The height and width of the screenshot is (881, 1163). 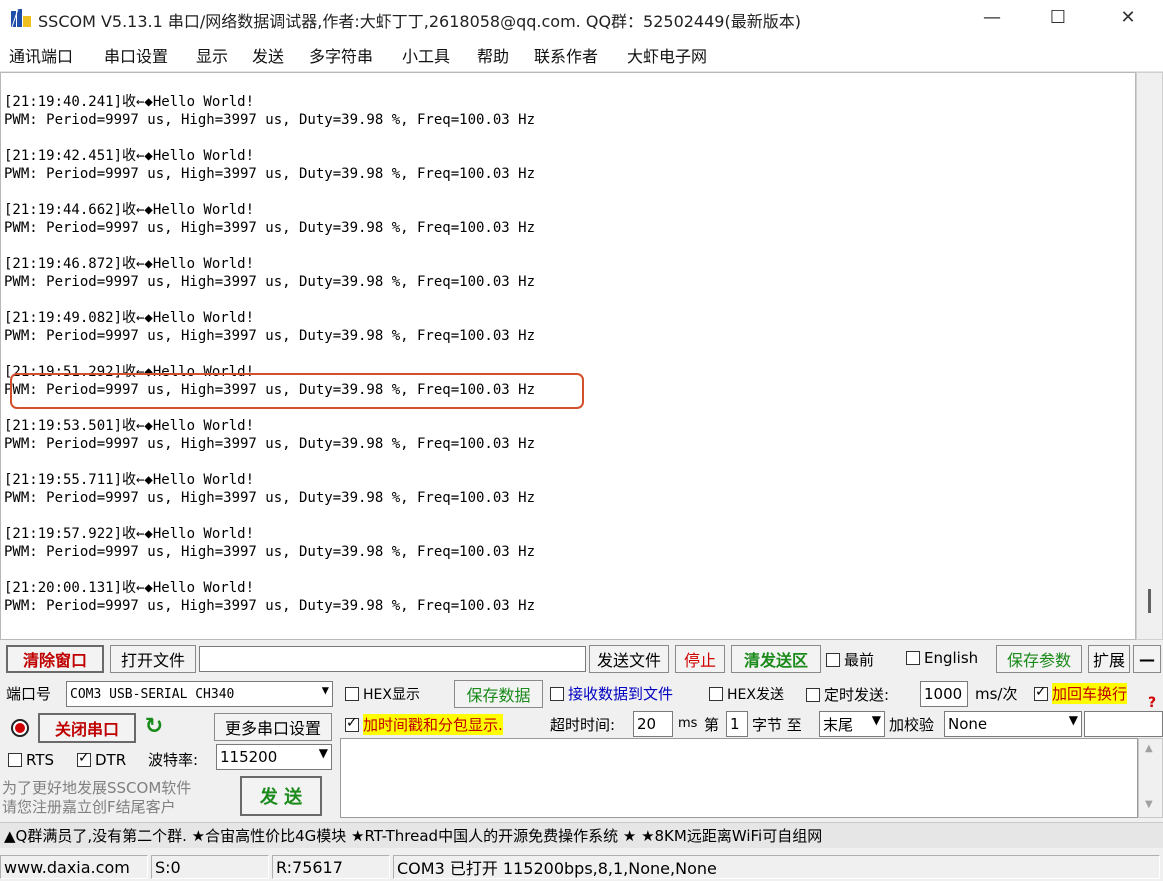 What do you see at coordinates (913, 658) in the screenshot?
I see `english-check-box` at bounding box center [913, 658].